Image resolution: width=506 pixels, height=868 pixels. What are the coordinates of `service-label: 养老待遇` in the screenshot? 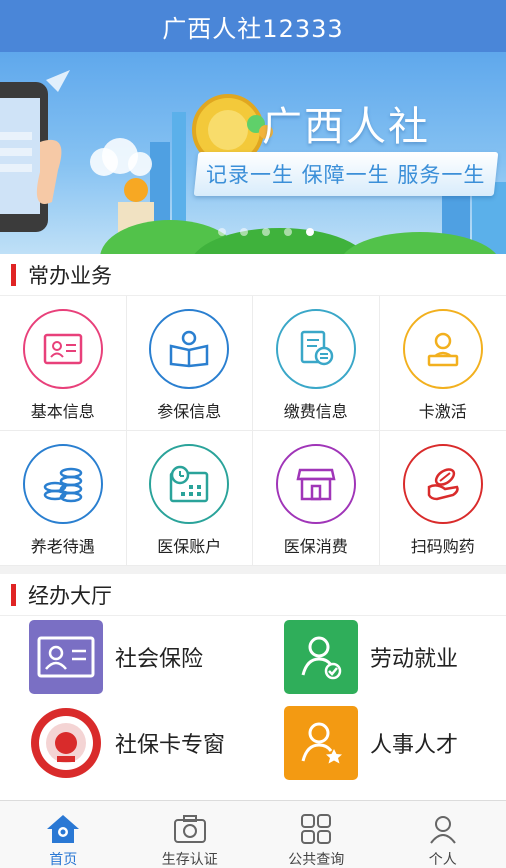 It's located at (62, 546).